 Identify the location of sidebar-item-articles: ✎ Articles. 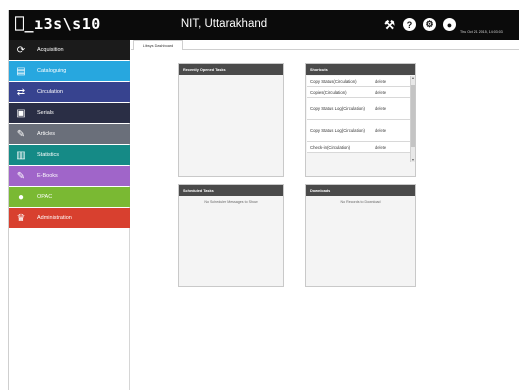
(69, 134).